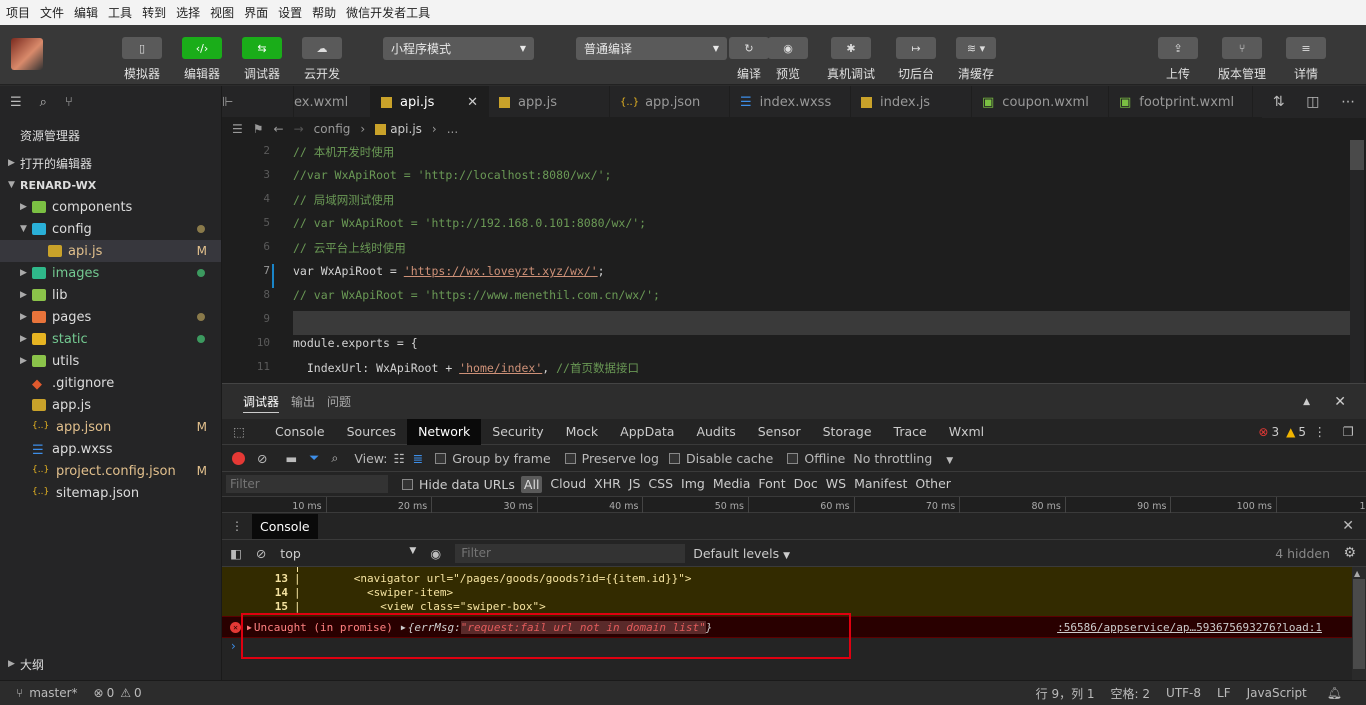 This screenshot has height=705, width=1366. Describe the element at coordinates (531, 484) in the screenshot. I see `filter-type-button: All` at that location.